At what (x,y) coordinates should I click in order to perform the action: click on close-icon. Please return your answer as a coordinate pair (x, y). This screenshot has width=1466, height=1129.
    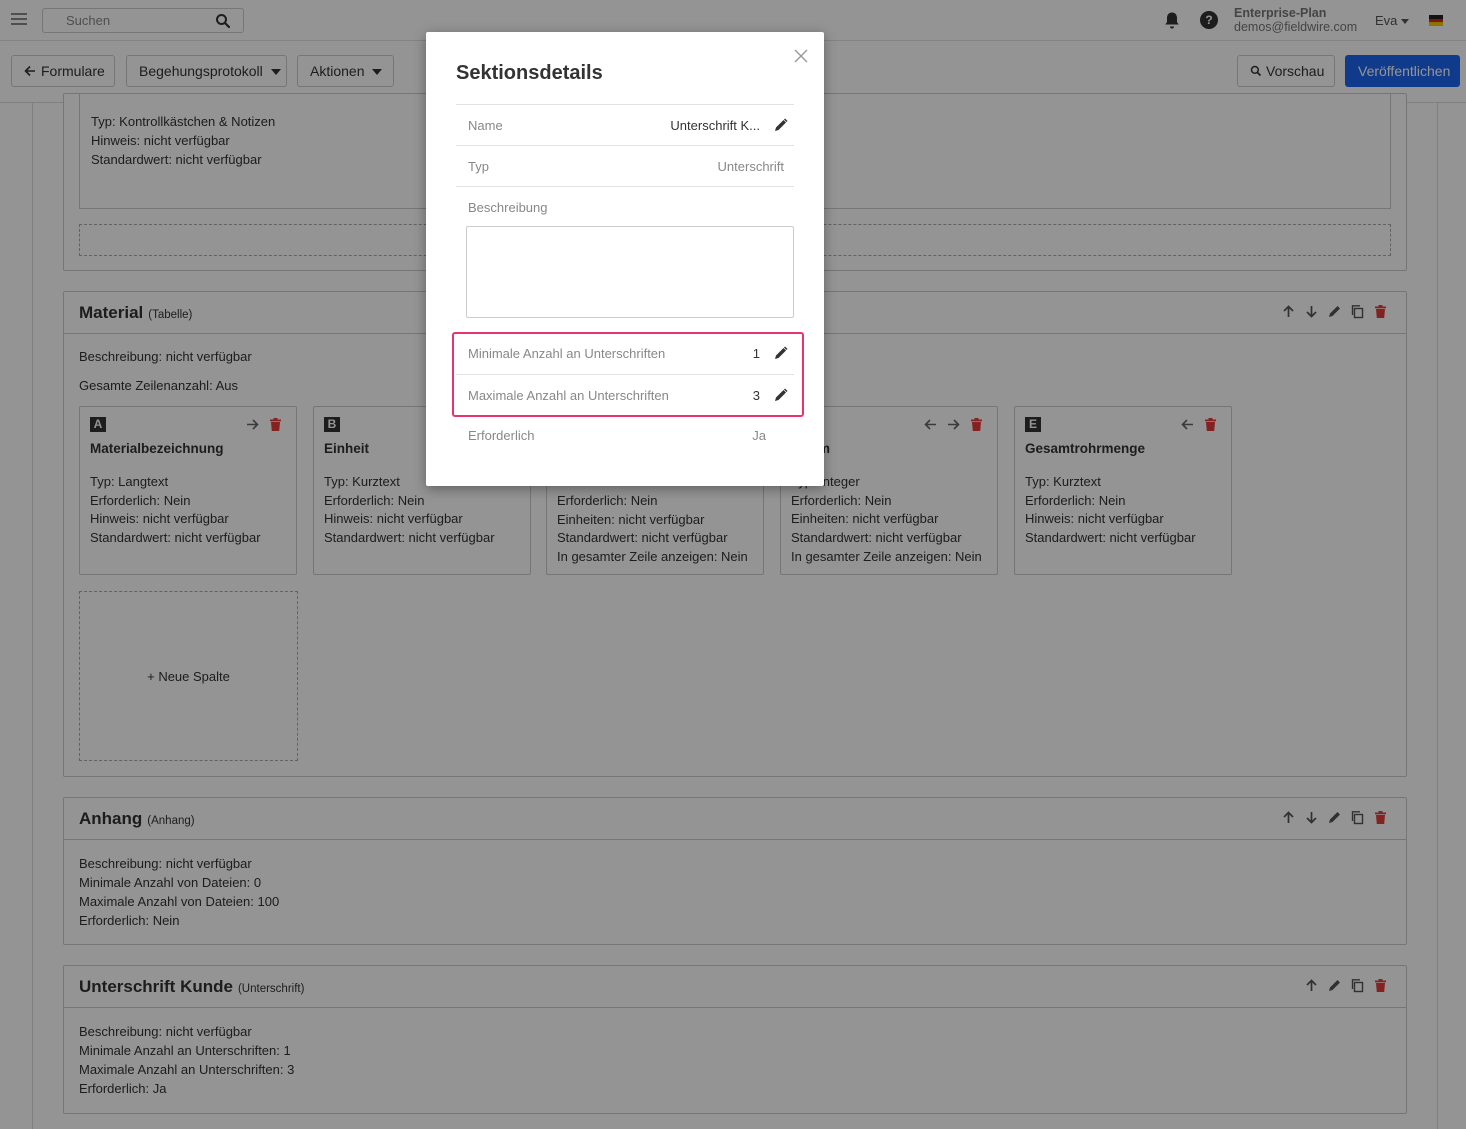
    Looking at the image, I should click on (801, 56).